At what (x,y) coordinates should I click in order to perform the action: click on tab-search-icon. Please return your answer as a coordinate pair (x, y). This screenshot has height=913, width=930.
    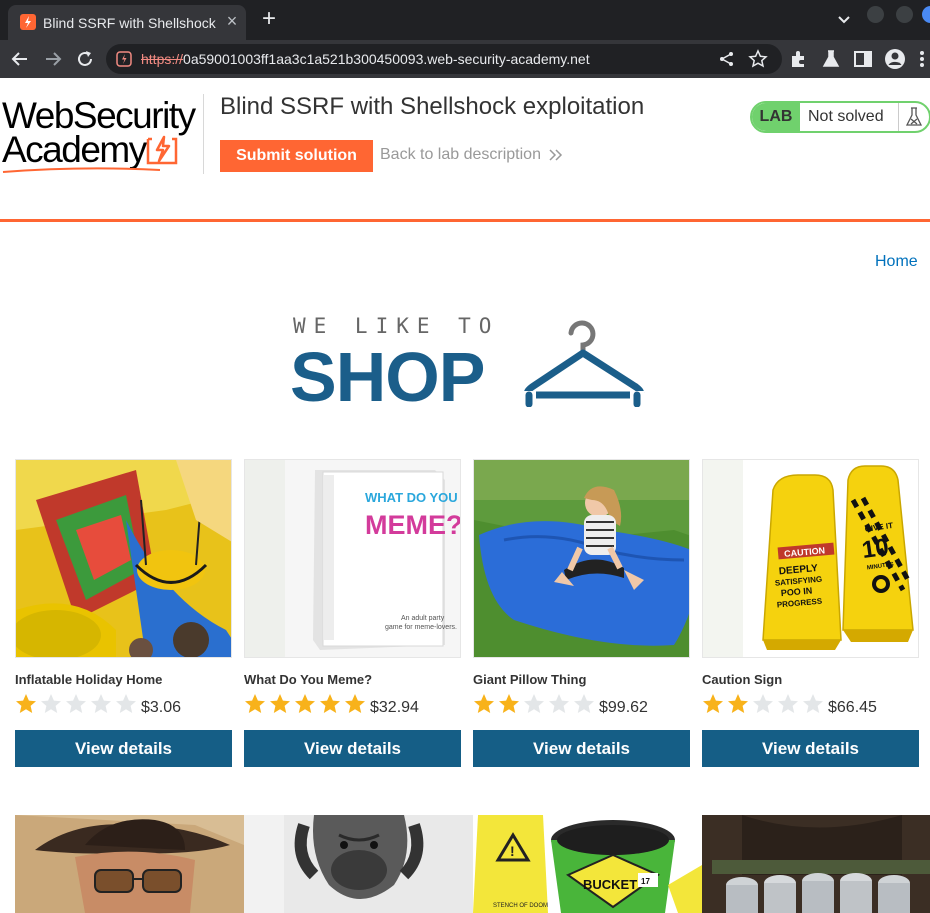
    Looking at the image, I should click on (844, 19).